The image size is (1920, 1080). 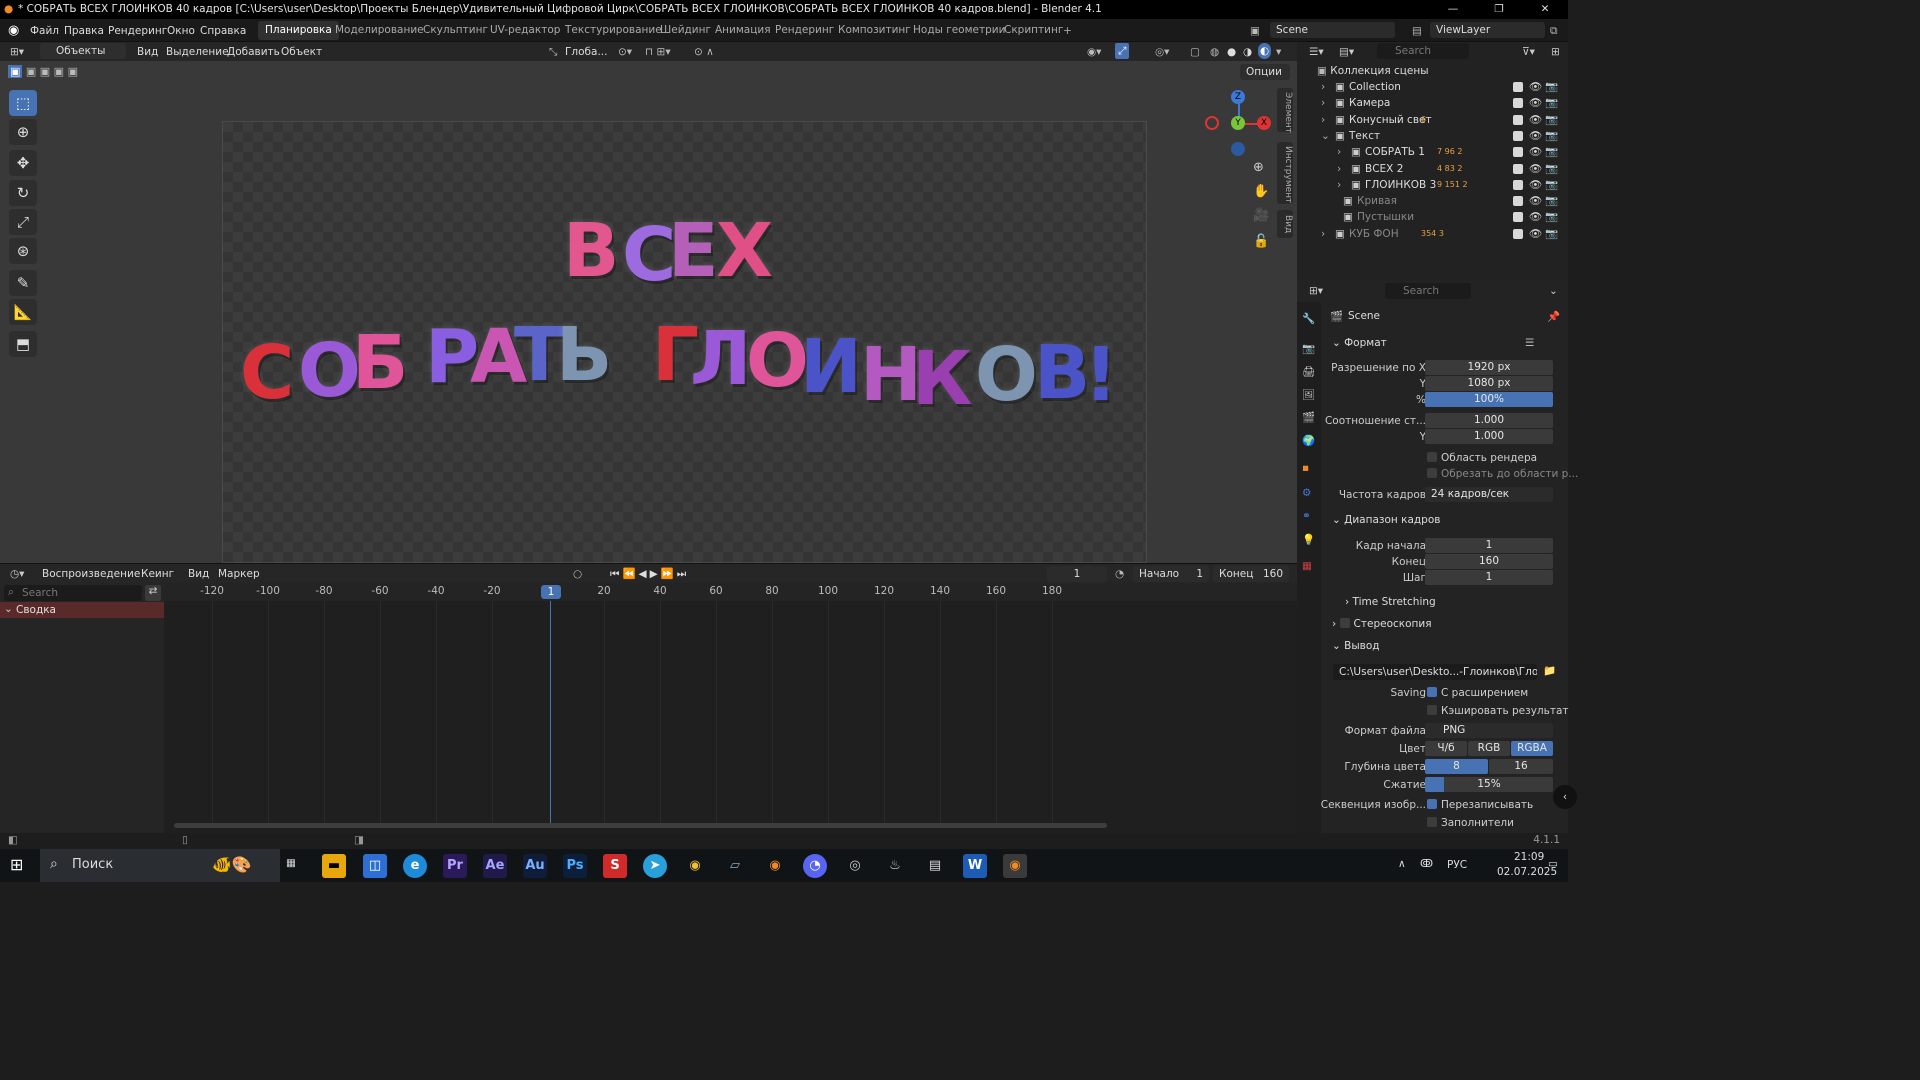 I want to click on properties-type-icon: ⊞▾, so click(x=1316, y=291).